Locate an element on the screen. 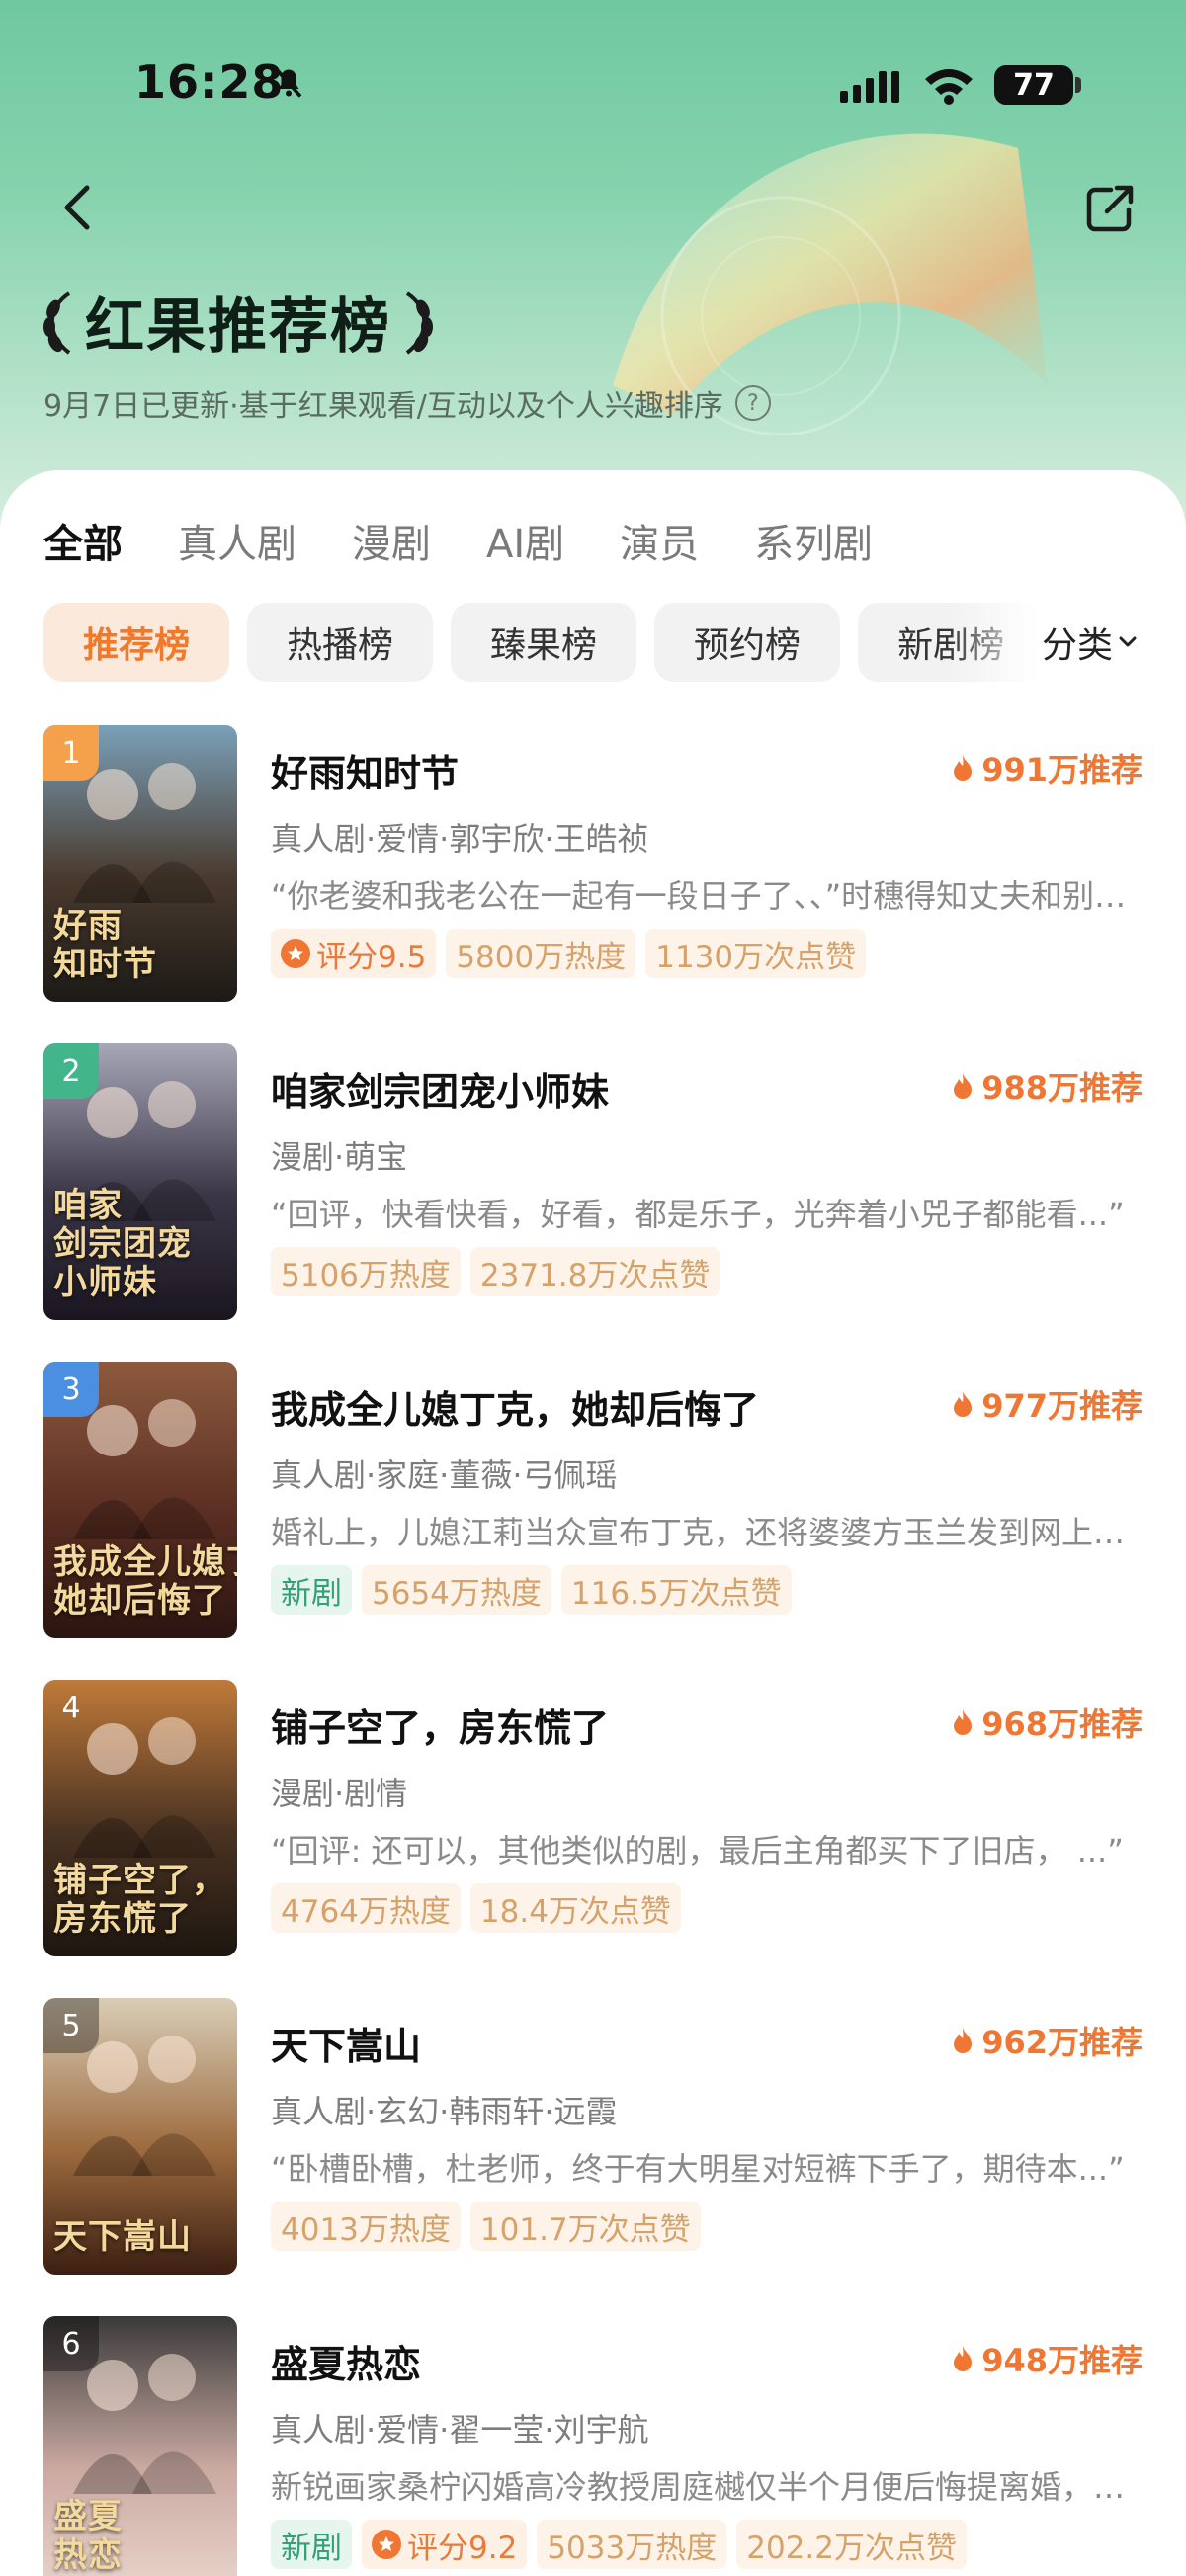 The image size is (1186, 2576). drama-poster: 咱家 剑宗团宠 小师妹 2 is located at coordinates (140, 1181).